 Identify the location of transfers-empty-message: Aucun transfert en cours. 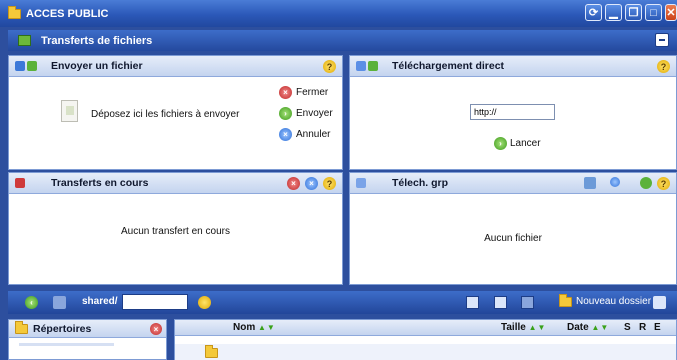
(175, 231).